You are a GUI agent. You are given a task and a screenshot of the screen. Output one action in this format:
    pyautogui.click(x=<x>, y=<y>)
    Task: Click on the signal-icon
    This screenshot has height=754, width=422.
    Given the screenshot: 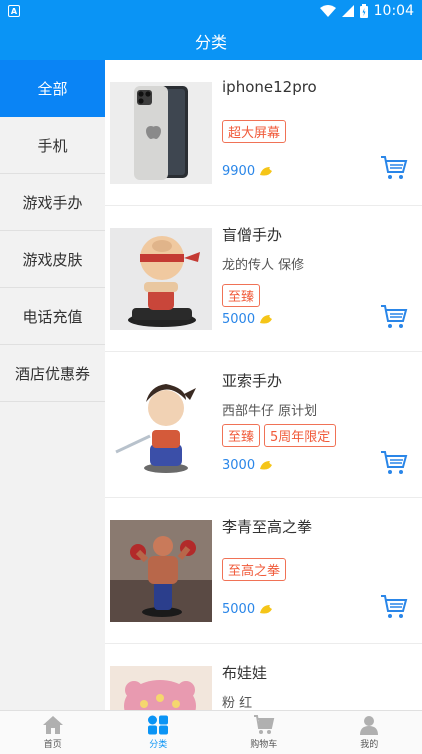 What is the action you would take?
    pyautogui.click(x=347, y=11)
    